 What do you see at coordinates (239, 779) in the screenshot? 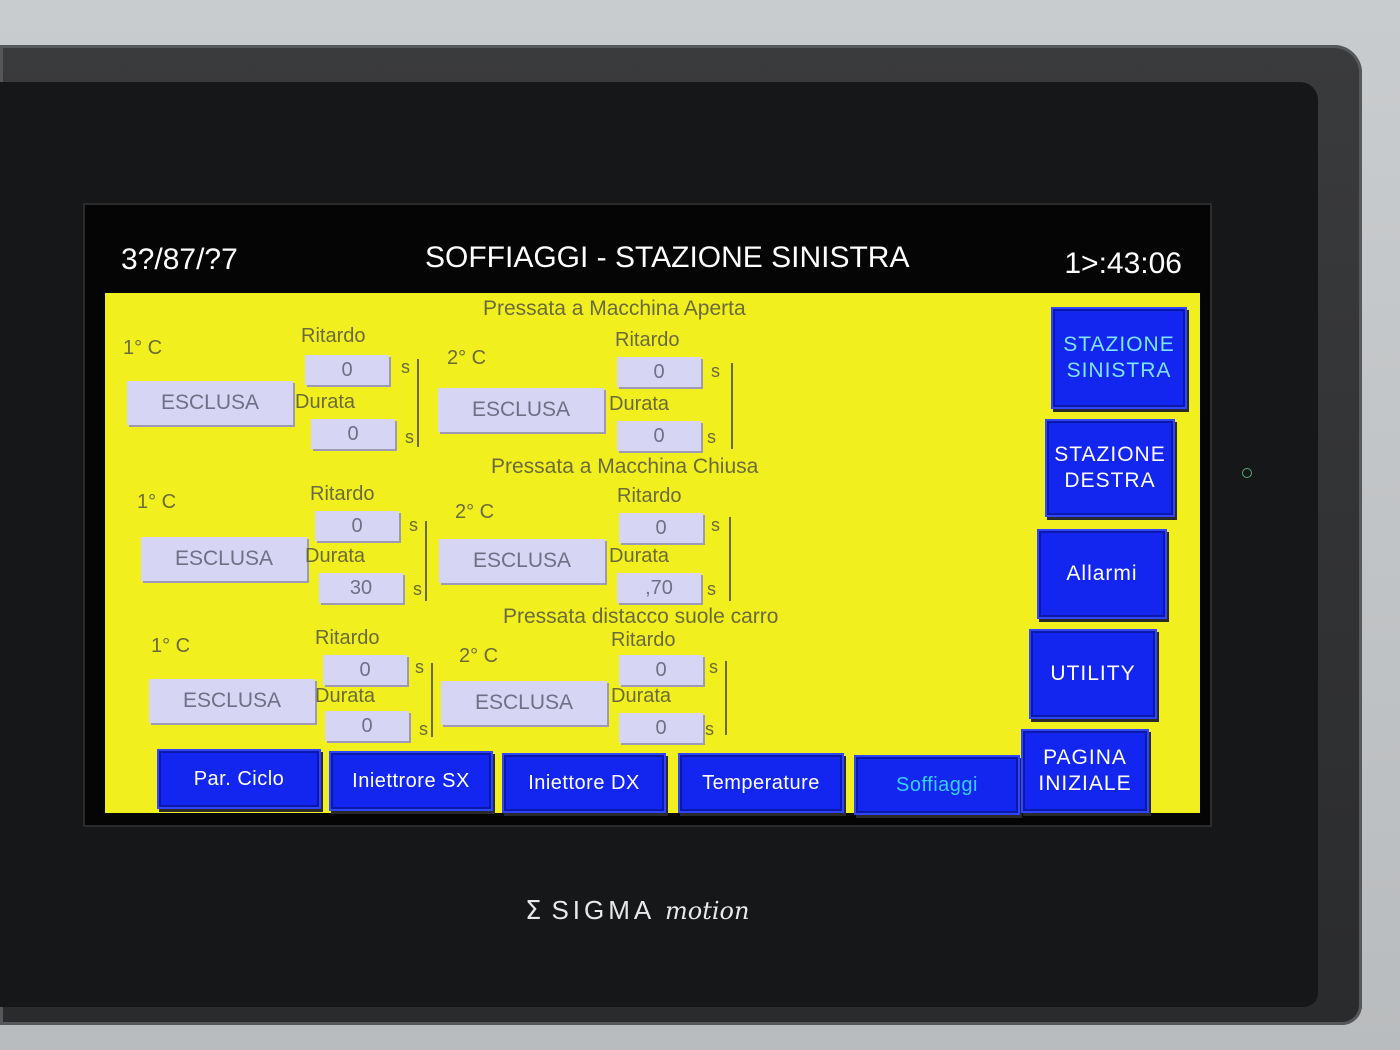
I see `nav-par-ciclo-button: Par. Ciclo` at bounding box center [239, 779].